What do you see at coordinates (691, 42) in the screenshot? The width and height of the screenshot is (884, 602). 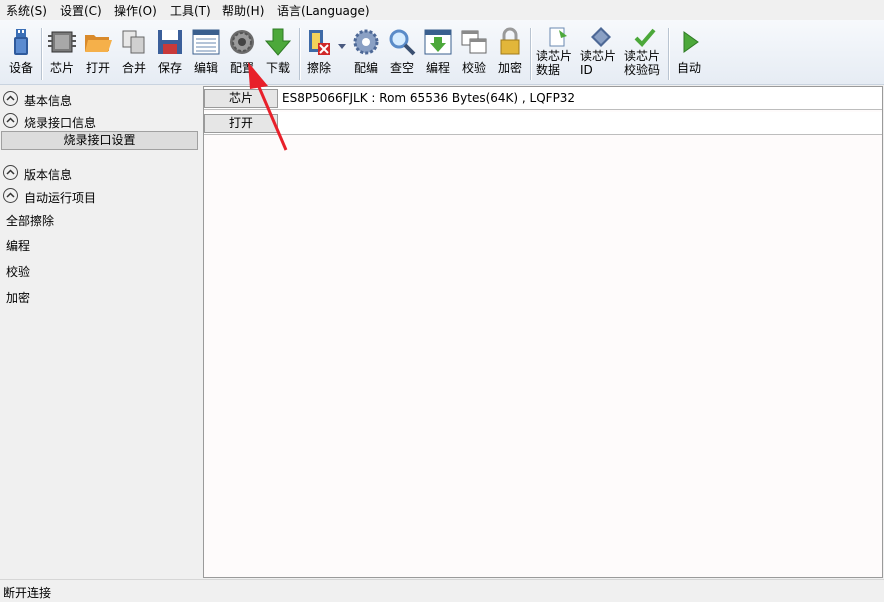 I see `play-icon` at bounding box center [691, 42].